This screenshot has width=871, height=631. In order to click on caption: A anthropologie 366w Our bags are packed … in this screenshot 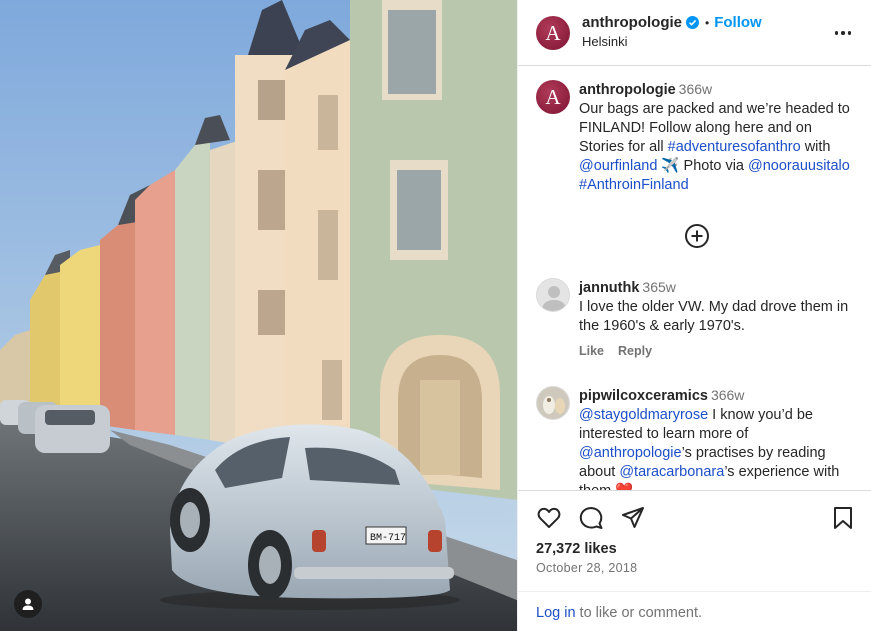, I will do `click(695, 137)`.